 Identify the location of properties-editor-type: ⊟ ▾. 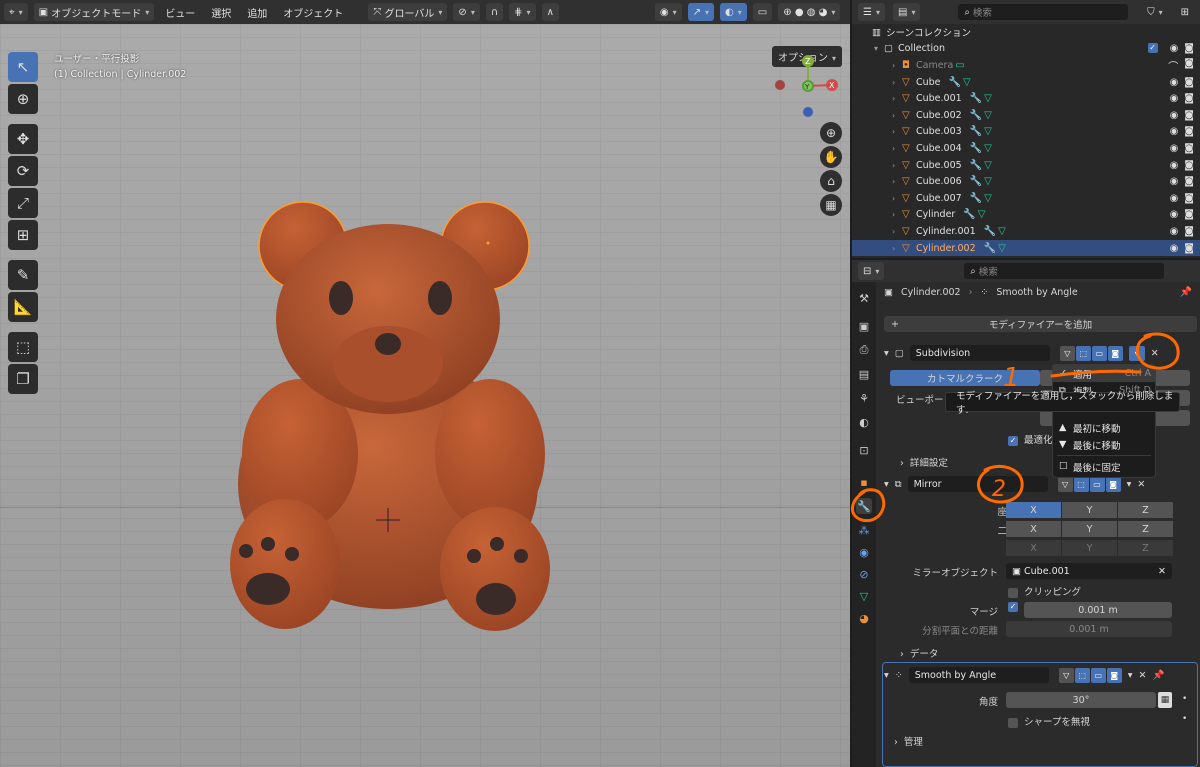
(871, 271).